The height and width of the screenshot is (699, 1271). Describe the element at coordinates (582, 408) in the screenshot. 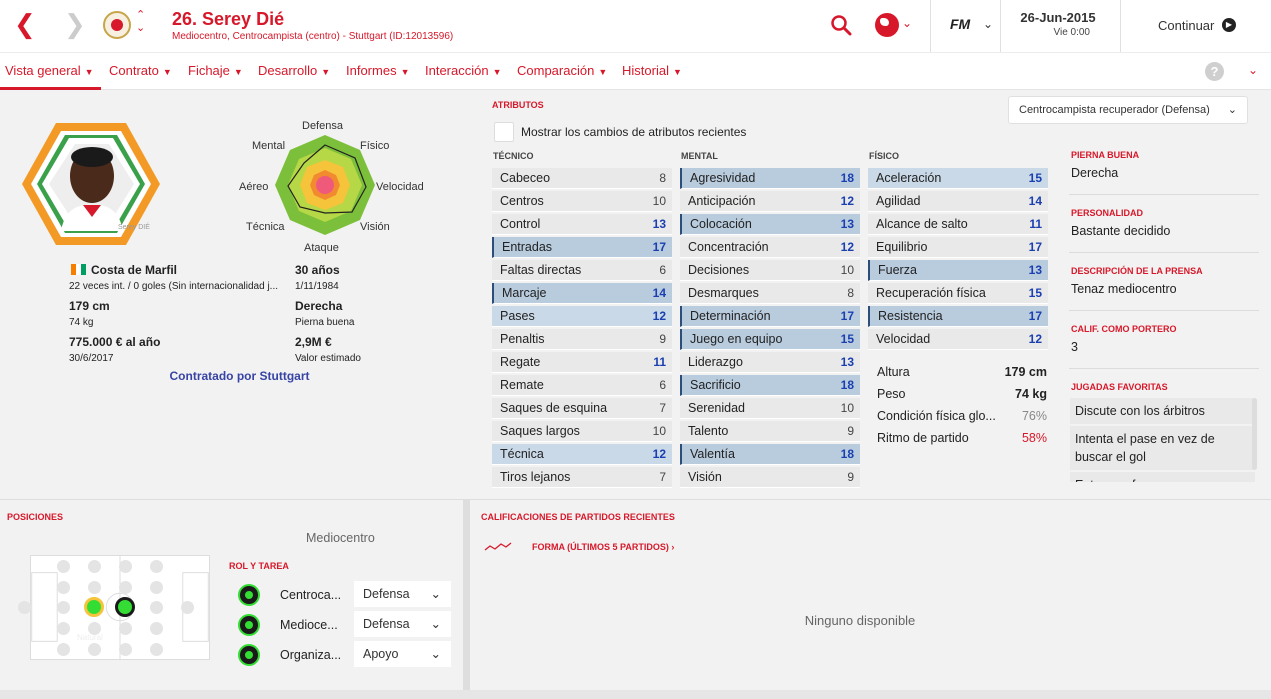

I see `attribute-row: Saques de esquina 7` at that location.